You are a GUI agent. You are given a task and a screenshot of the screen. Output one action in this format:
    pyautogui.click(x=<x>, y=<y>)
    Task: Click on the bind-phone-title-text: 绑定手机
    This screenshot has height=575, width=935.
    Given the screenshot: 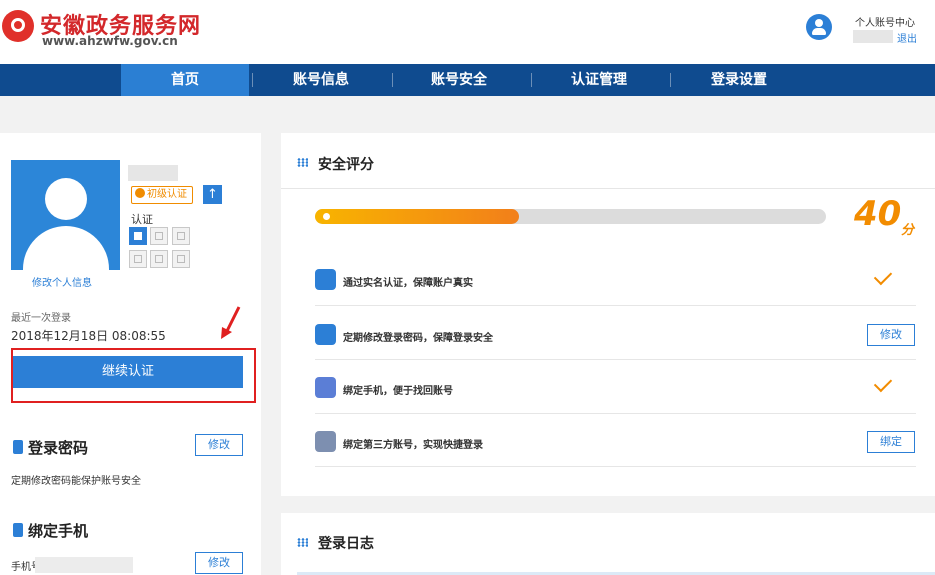 What is the action you would take?
    pyautogui.click(x=58, y=531)
    